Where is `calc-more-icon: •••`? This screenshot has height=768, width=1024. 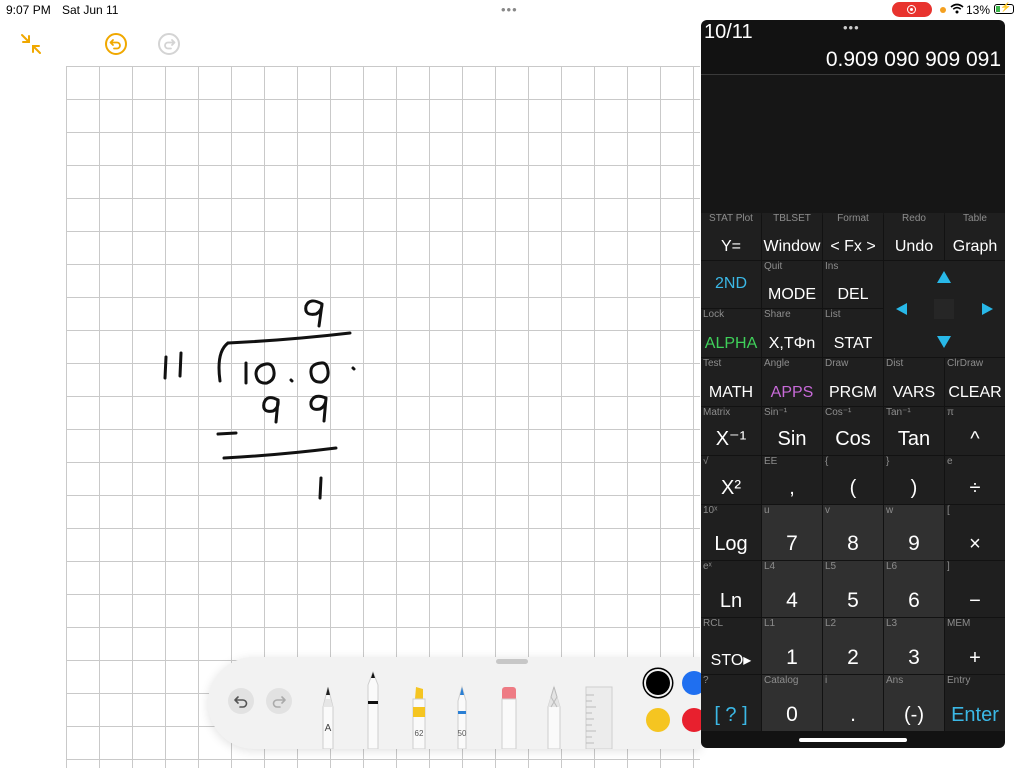
calc-more-icon: ••• is located at coordinates (851, 27).